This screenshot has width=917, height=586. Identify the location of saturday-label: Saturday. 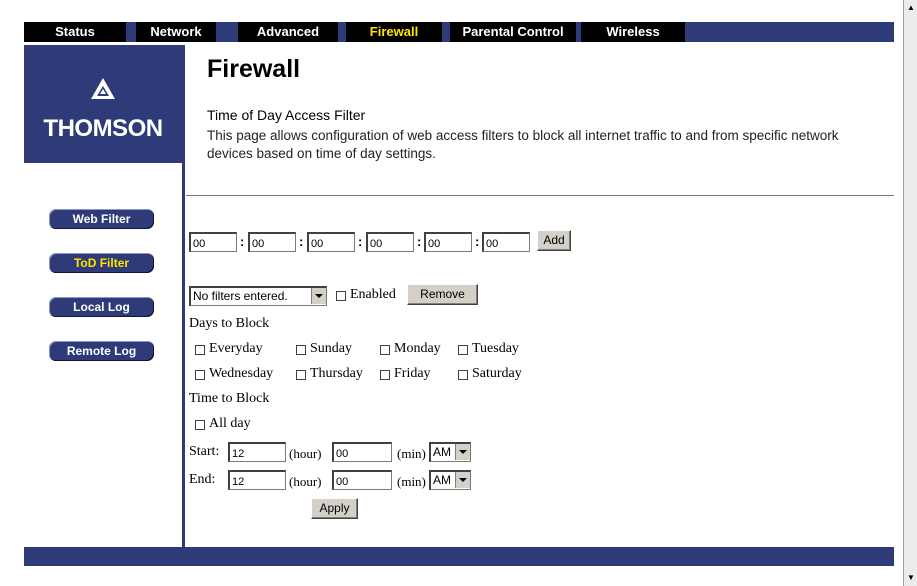
(497, 373).